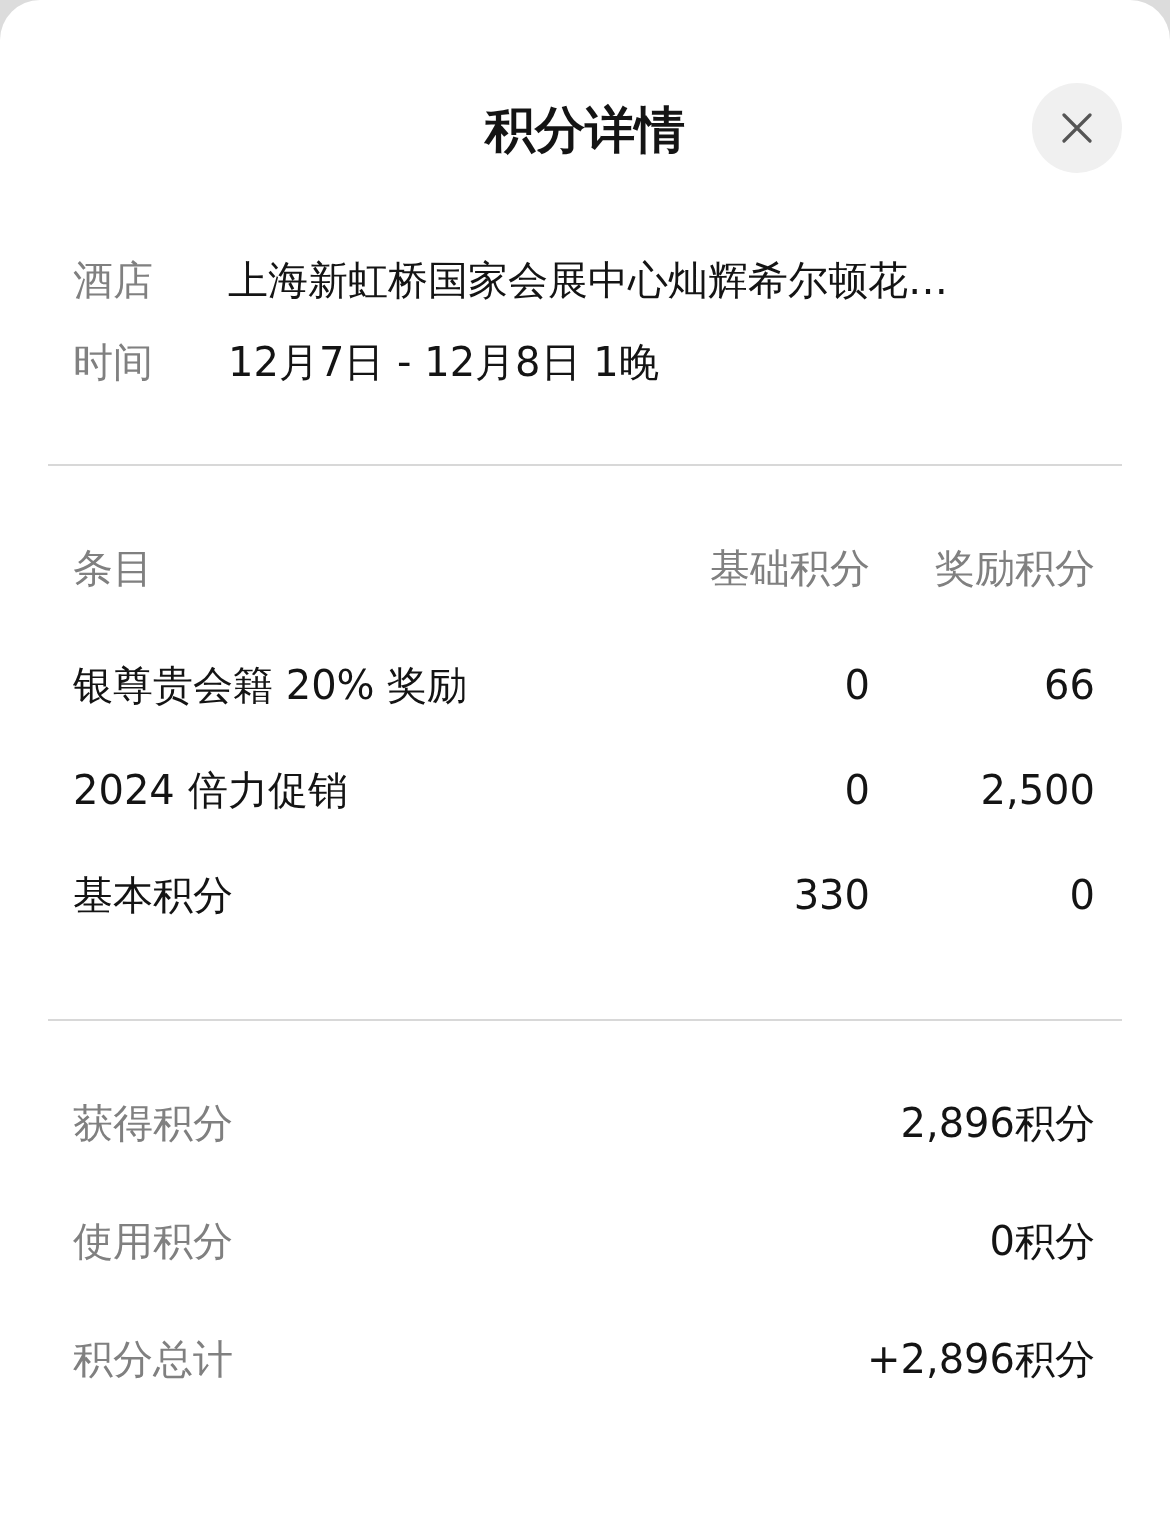 The width and height of the screenshot is (1170, 1535). What do you see at coordinates (585, 130) in the screenshot?
I see `sheet-title: 积分详情` at bounding box center [585, 130].